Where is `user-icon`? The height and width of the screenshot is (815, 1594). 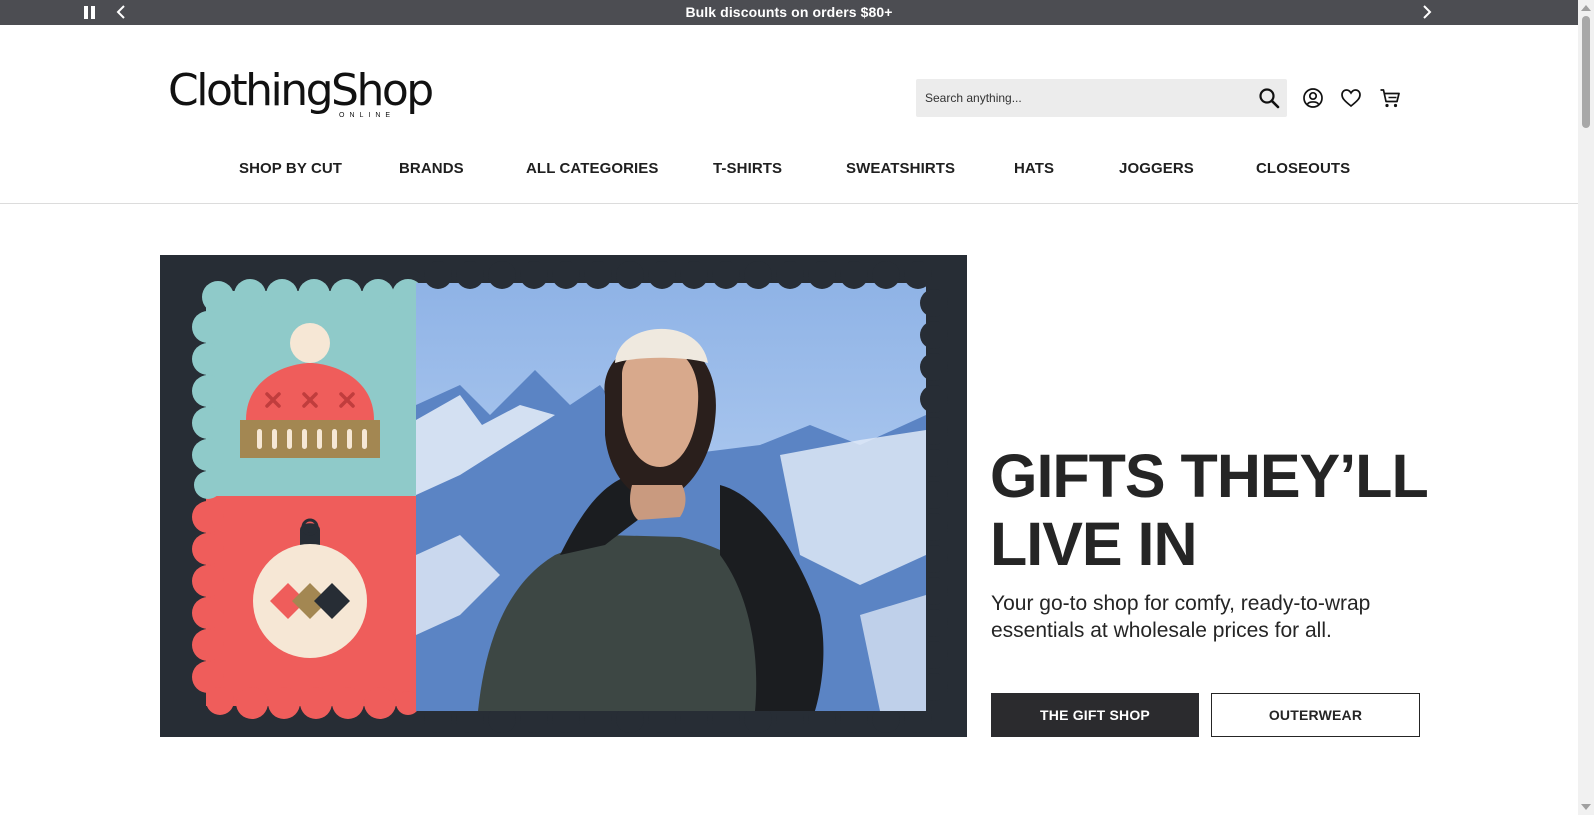
user-icon is located at coordinates (1313, 98).